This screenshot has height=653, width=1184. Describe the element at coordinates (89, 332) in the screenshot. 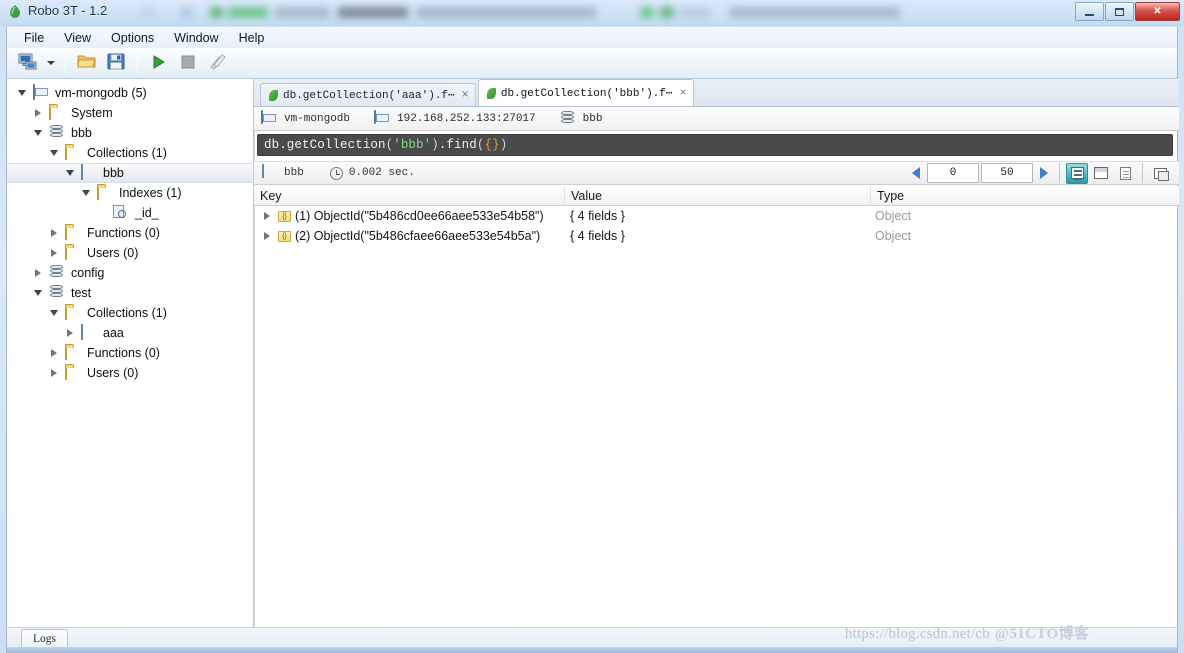

I see `collection-icon` at that location.